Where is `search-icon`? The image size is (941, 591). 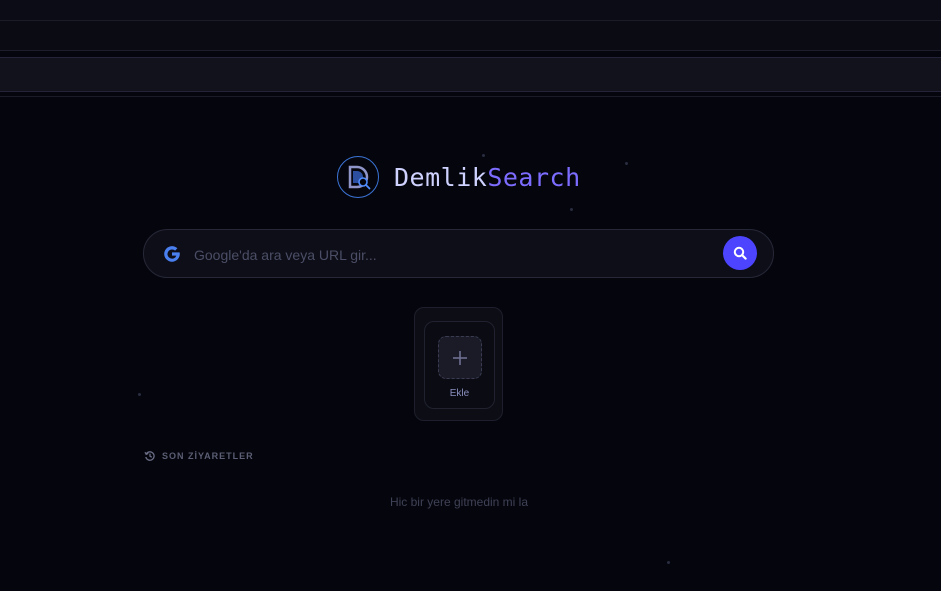
search-icon is located at coordinates (740, 253).